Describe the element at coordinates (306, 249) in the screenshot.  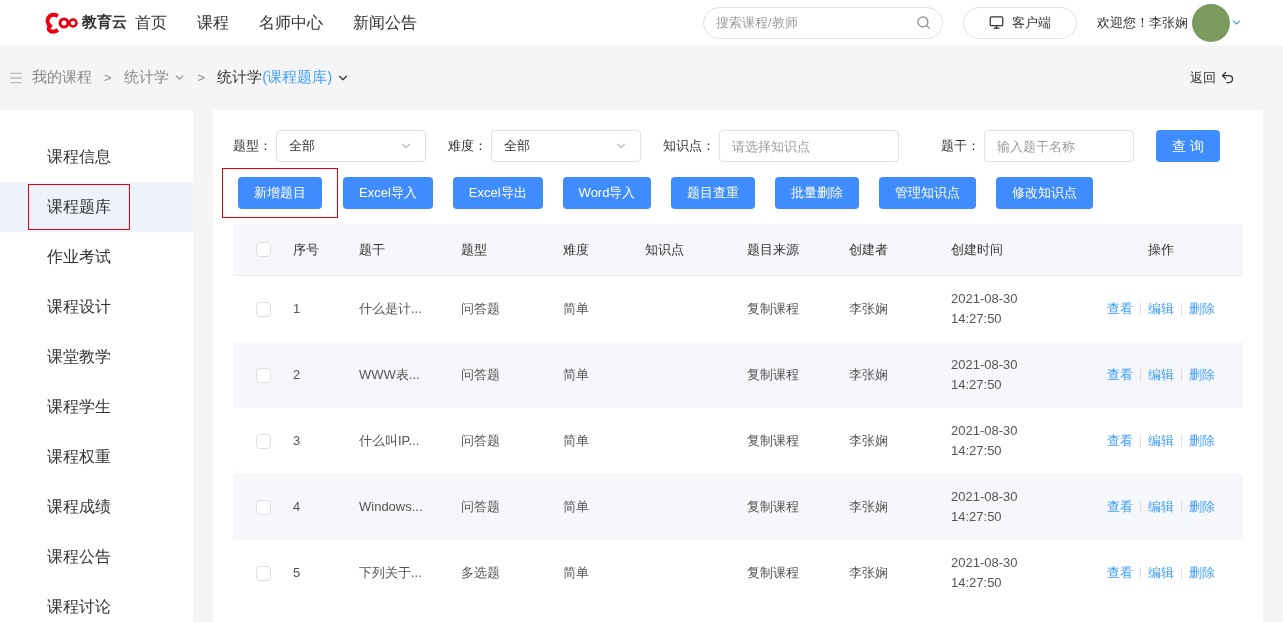
I see `column-header: 序号` at that location.